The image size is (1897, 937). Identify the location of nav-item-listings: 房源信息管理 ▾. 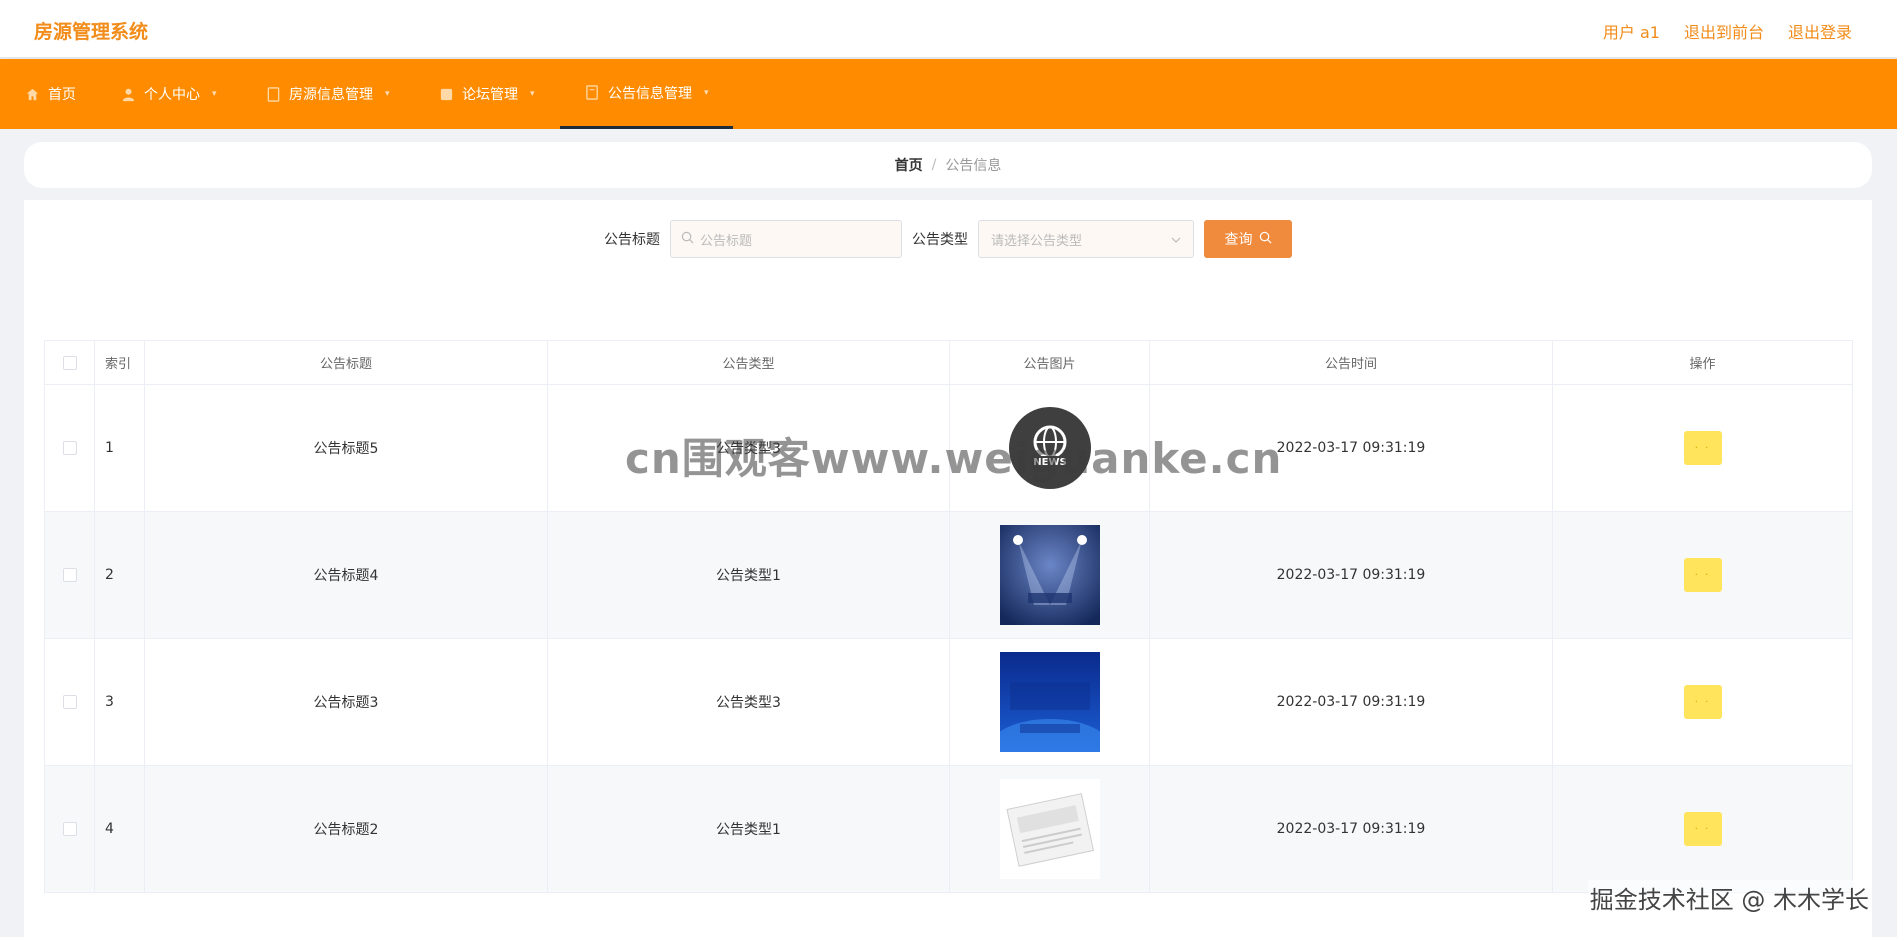
(327, 94).